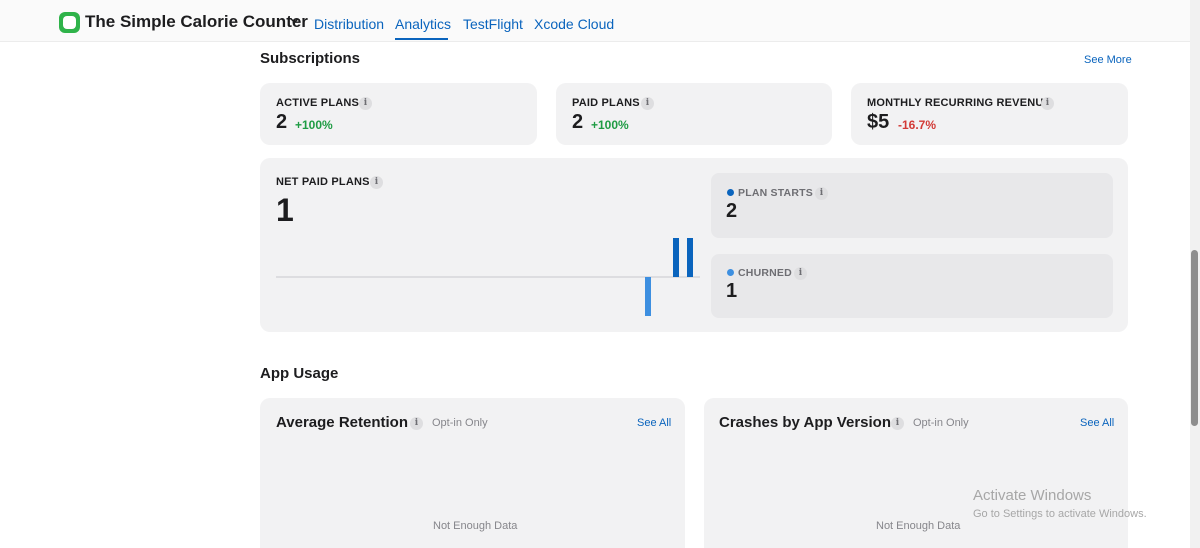  Describe the element at coordinates (654, 423) in the screenshot. I see `retention-see-all-link: See All` at that location.